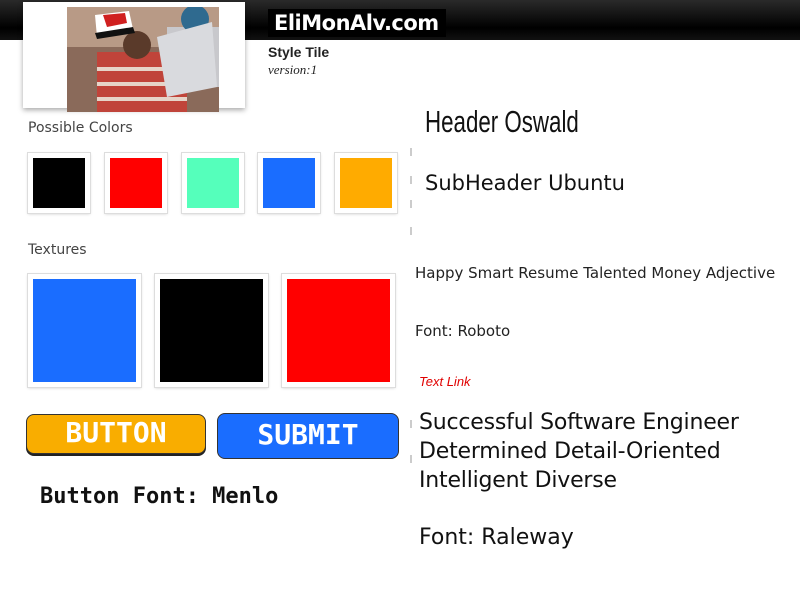 The image size is (800, 600). Describe the element at coordinates (293, 69) in the screenshot. I see `style-tile-version: version:1` at that location.